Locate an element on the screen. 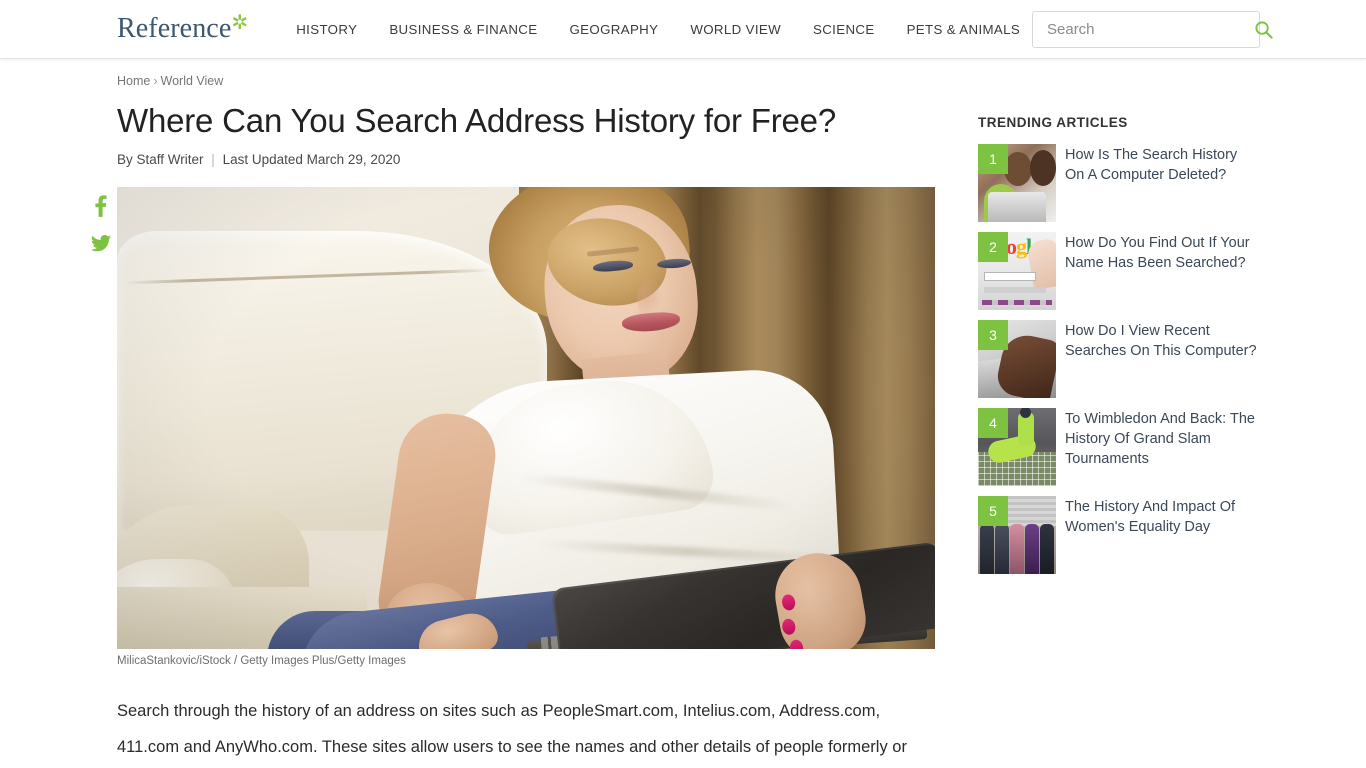 This screenshot has height=768, width=1366. nav-item-pets-animals: PETS & ANIMALS is located at coordinates (964, 29).